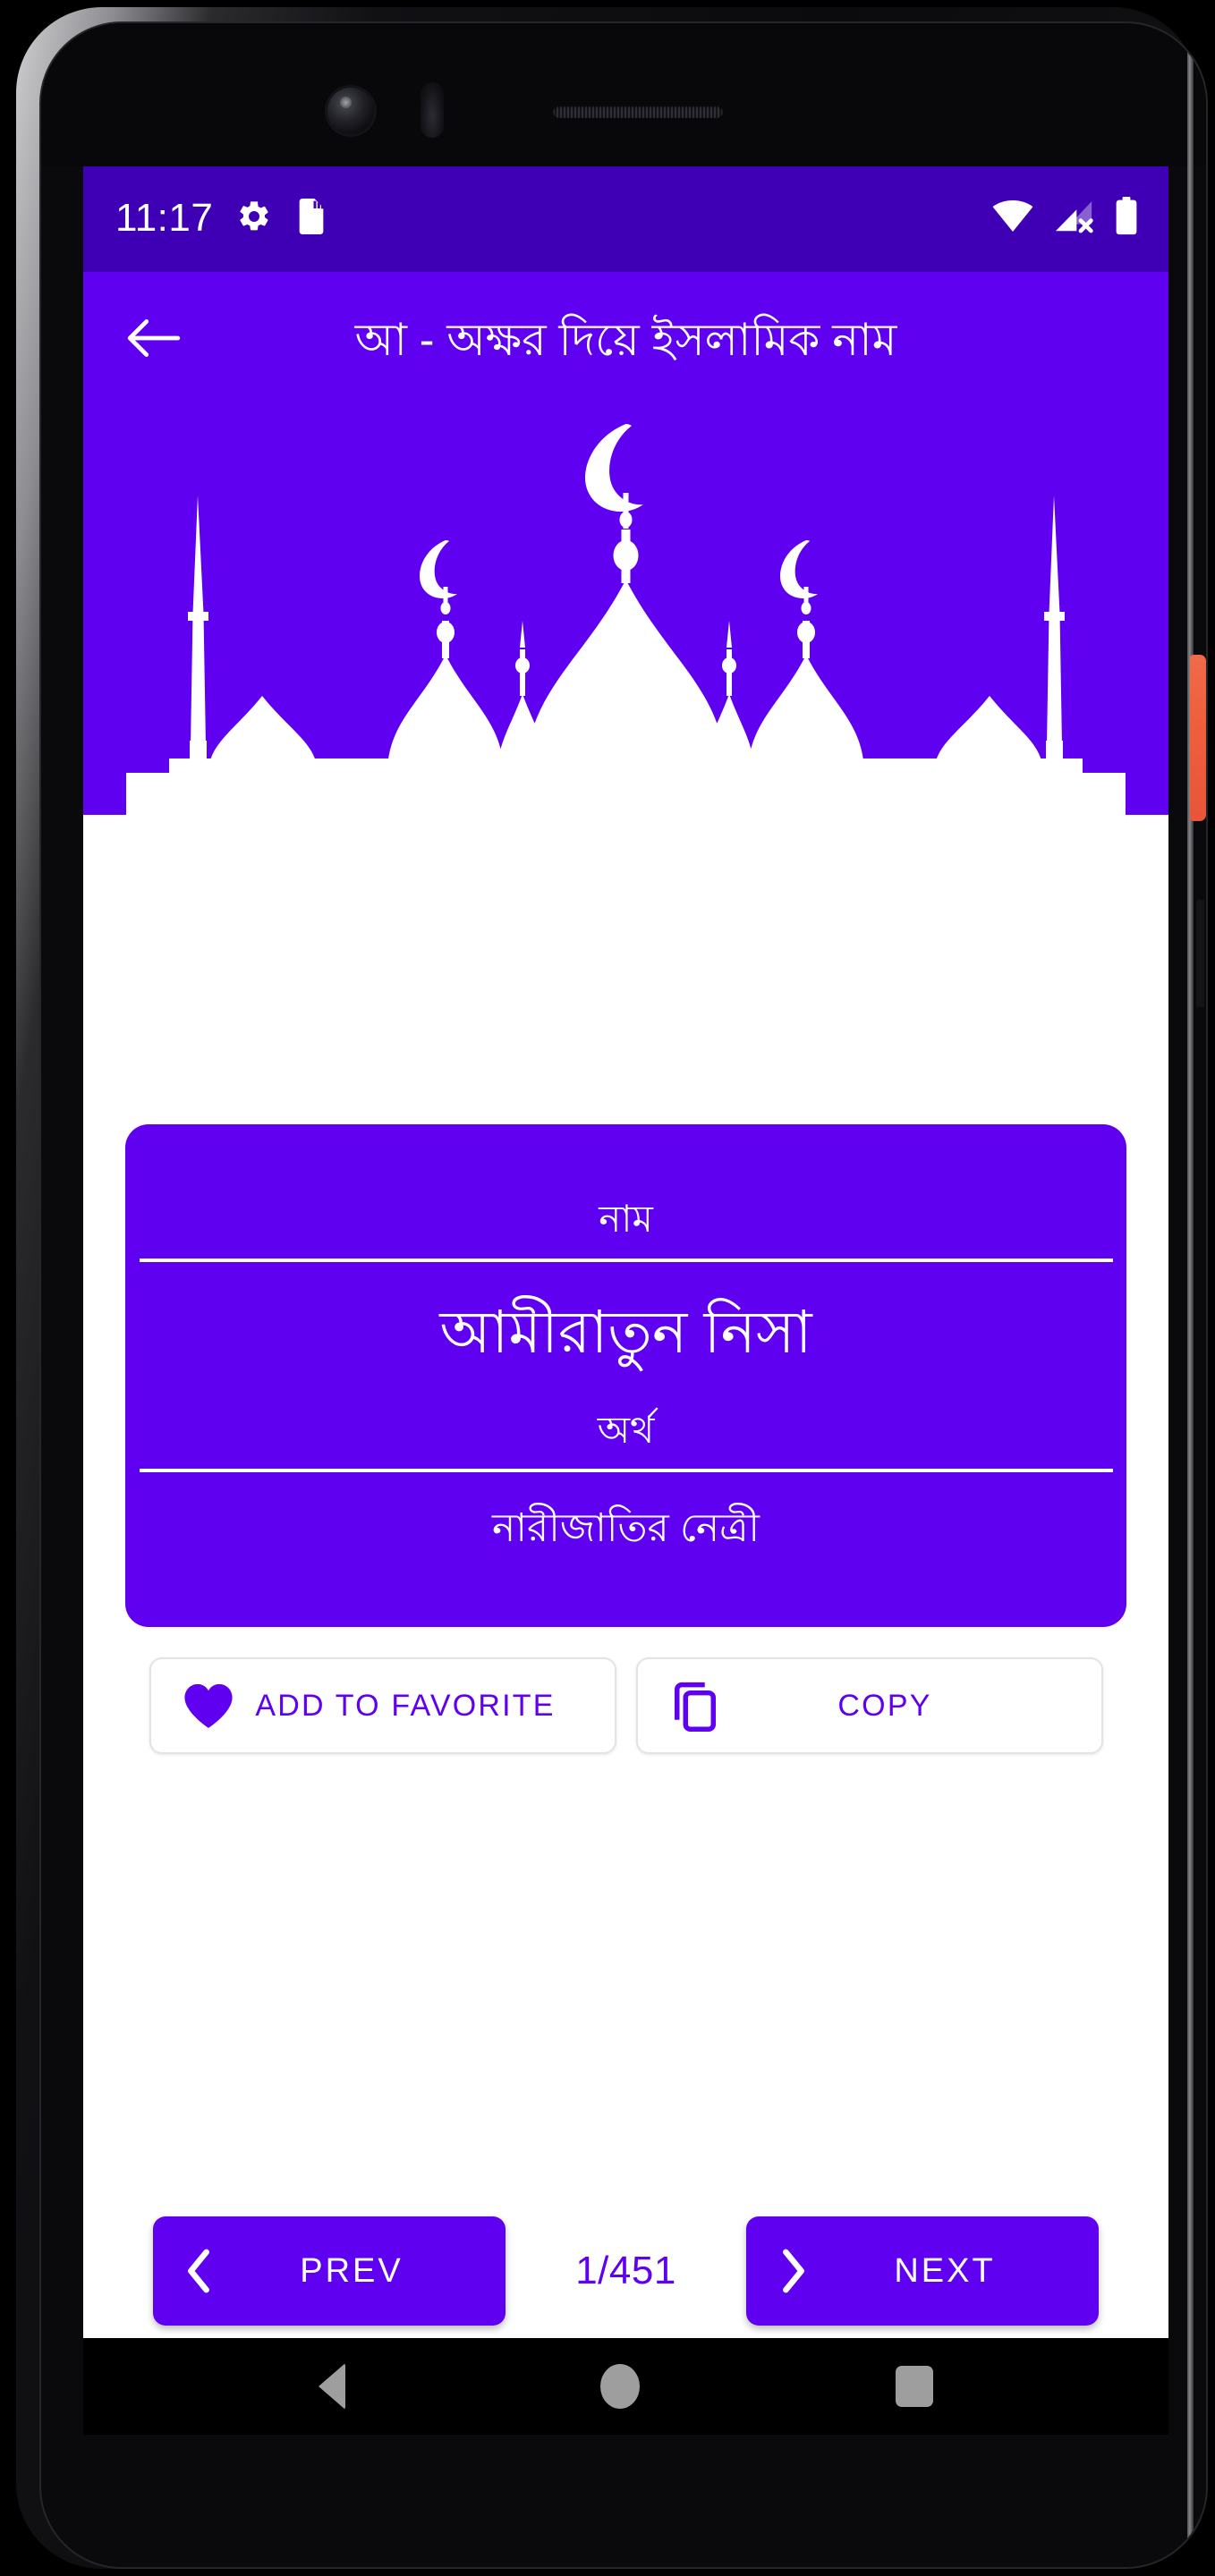 This screenshot has width=1215, height=2576. I want to click on mosque-silhouette-icon, so click(626, 619).